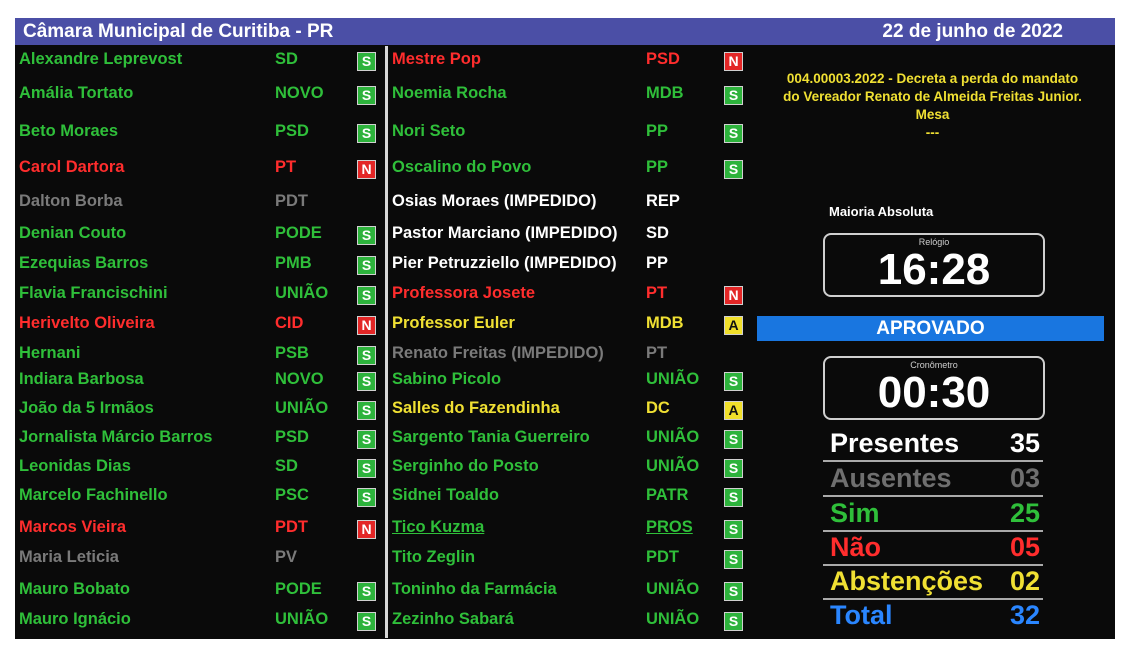 This screenshot has height=662, width=1140. I want to click on councilor-name: Mauro Bobato, so click(74, 589).